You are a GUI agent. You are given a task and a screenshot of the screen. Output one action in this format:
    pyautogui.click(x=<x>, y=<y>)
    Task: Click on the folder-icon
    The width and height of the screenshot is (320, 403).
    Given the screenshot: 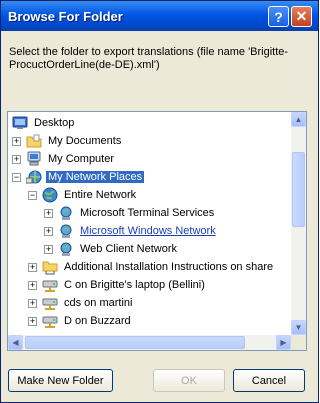 What is the action you would take?
    pyautogui.click(x=34, y=141)
    